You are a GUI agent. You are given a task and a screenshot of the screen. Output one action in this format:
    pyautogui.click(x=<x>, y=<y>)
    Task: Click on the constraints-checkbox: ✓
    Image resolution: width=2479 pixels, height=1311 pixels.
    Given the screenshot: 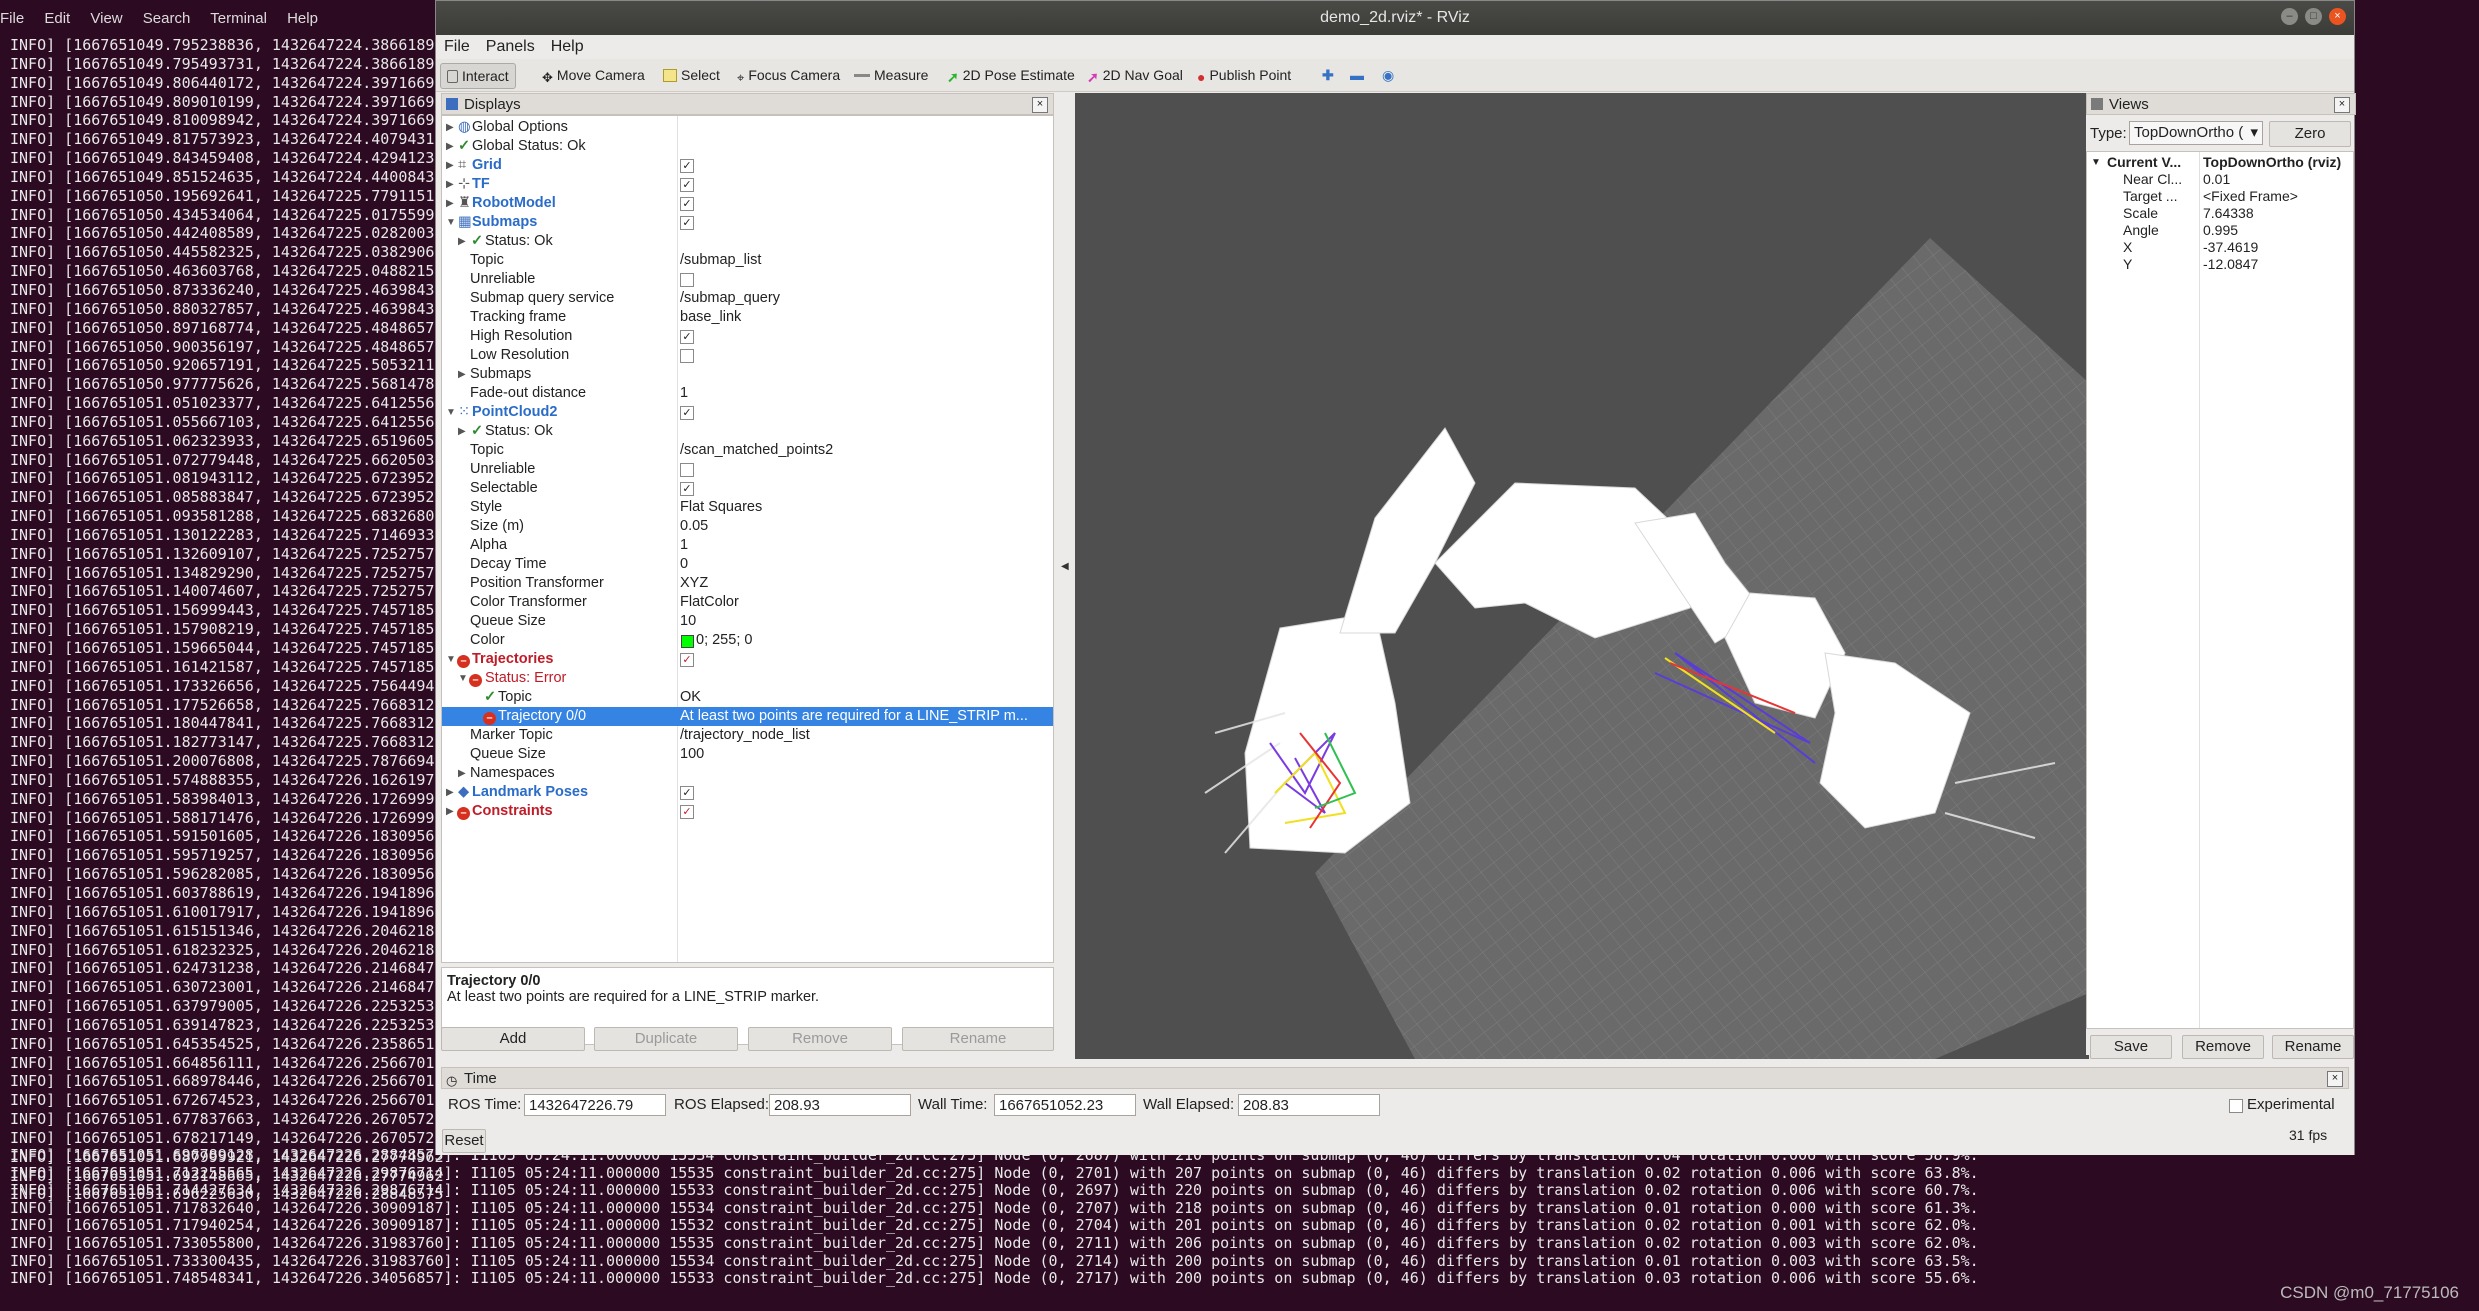 What is the action you would take?
    pyautogui.click(x=687, y=812)
    